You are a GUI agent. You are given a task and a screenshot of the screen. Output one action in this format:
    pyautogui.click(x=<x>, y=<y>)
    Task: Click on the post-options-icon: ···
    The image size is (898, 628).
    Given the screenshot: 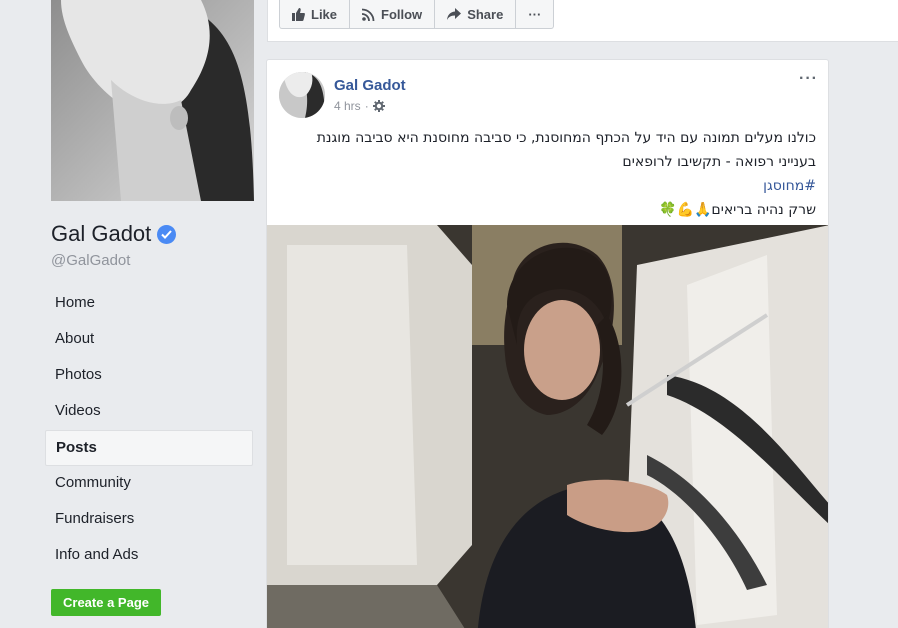 What is the action you would take?
    pyautogui.click(x=808, y=79)
    